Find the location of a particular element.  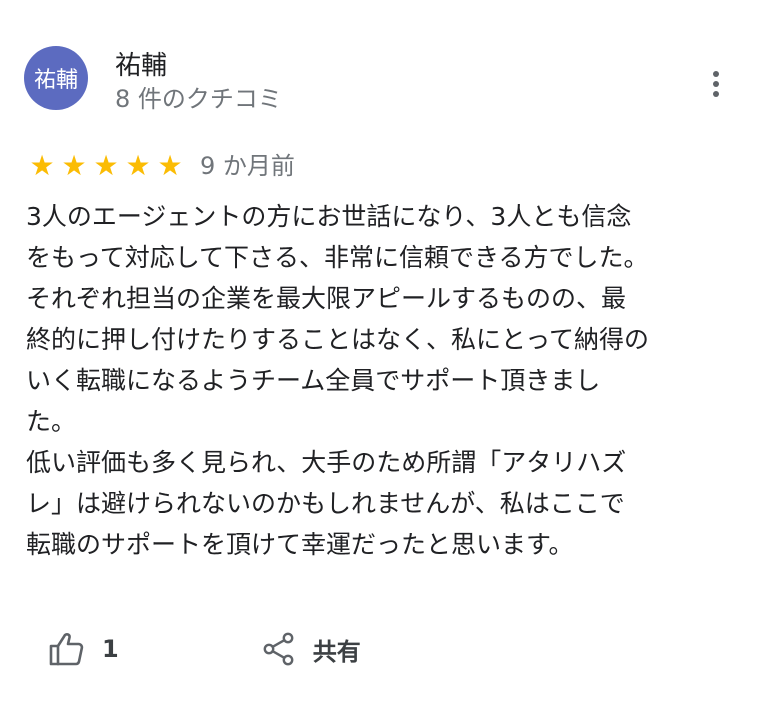

review-text-line: それぞれ担当の企業を最大限アピールするものの、最 is located at coordinates (326, 298).